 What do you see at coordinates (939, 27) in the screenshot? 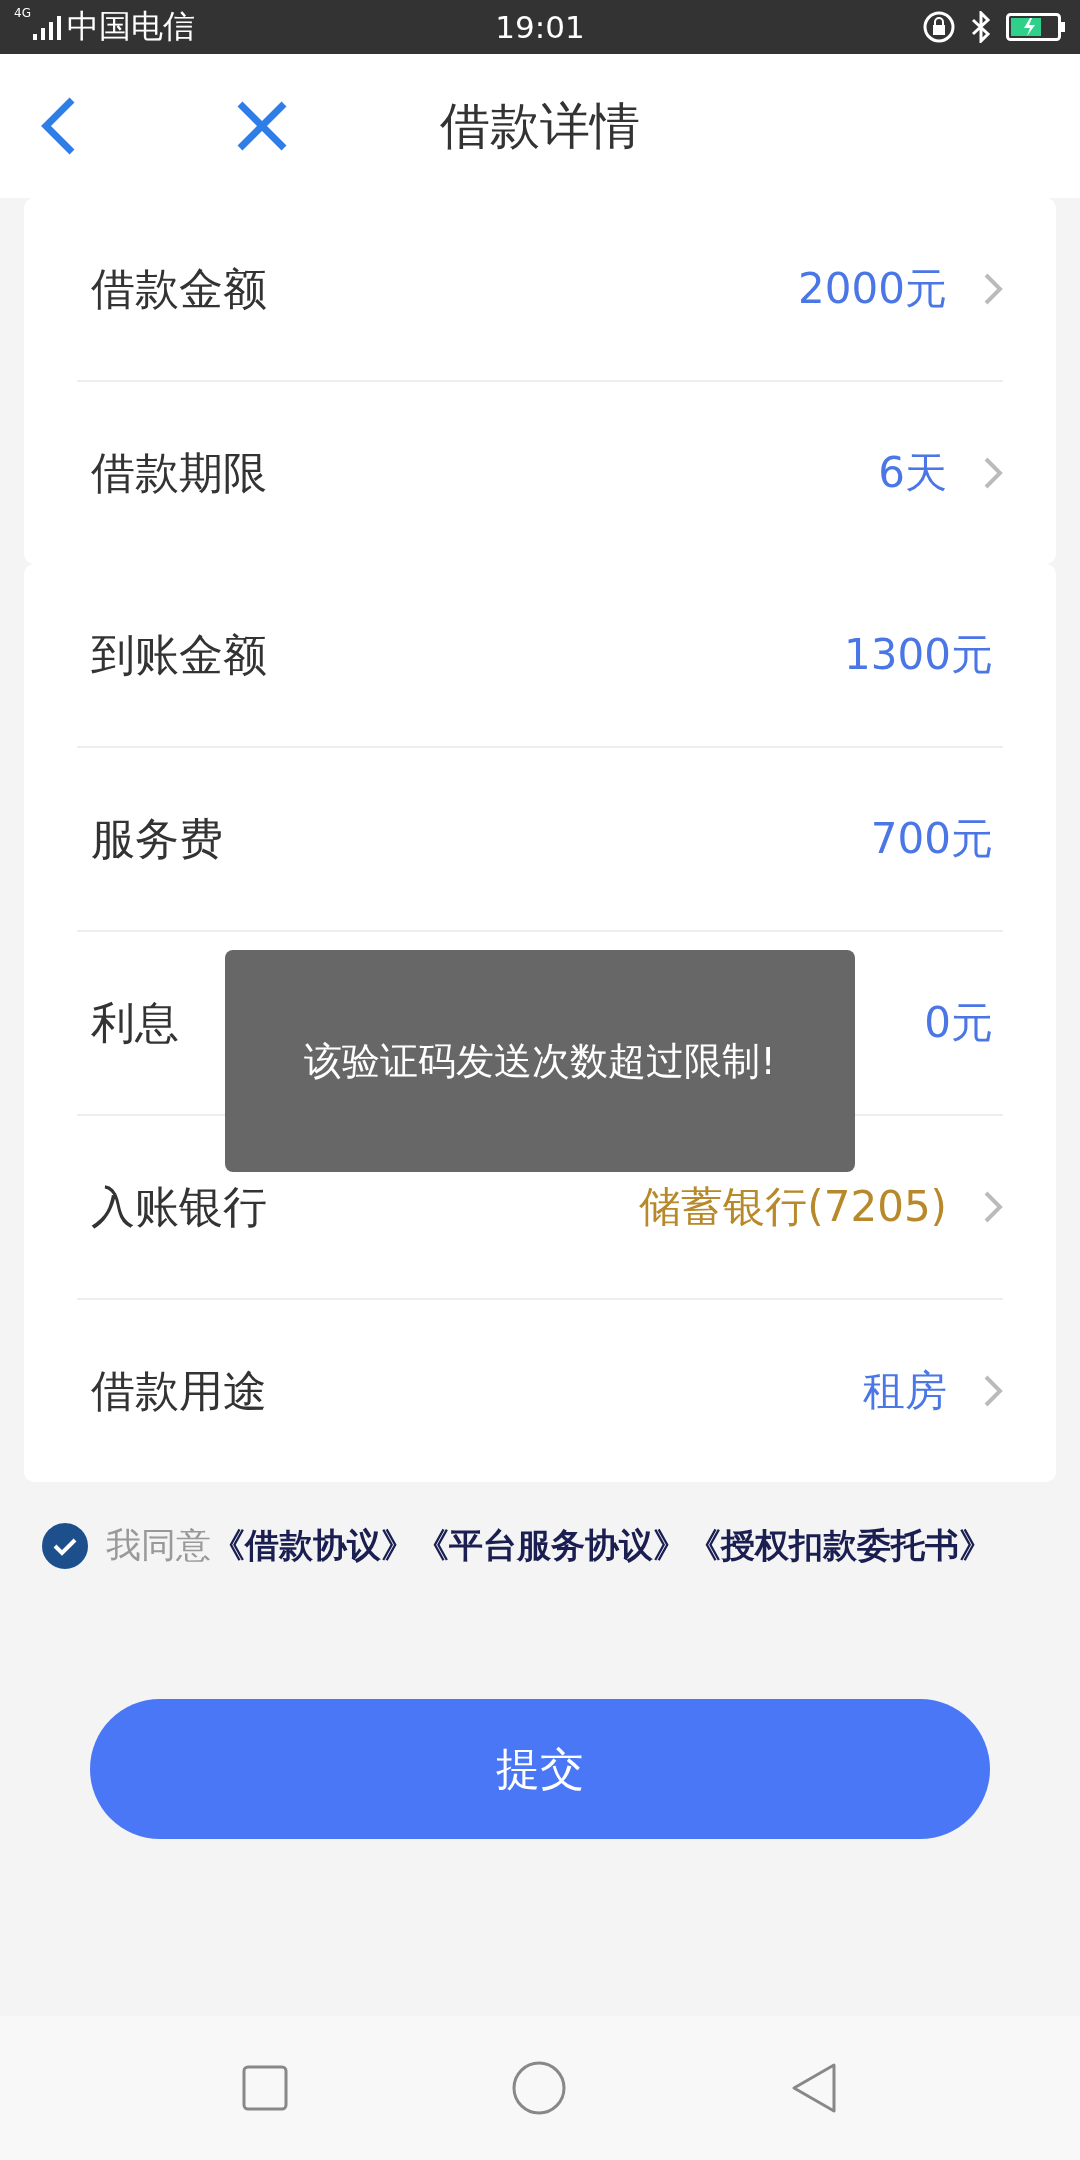
I see `rotation-lock-icon` at bounding box center [939, 27].